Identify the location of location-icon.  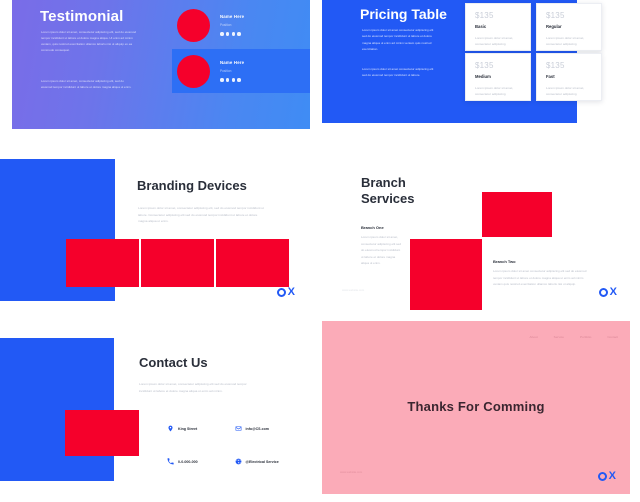
(170, 428).